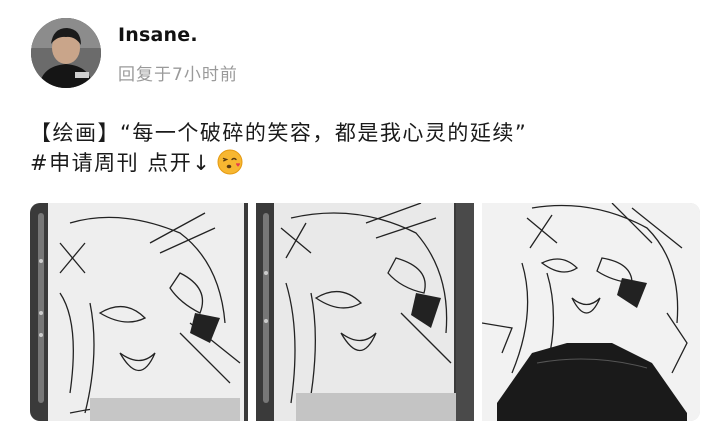 The height and width of the screenshot is (436, 716). I want to click on caption-line-2: #申请周刊 点开↓, so click(360, 163).